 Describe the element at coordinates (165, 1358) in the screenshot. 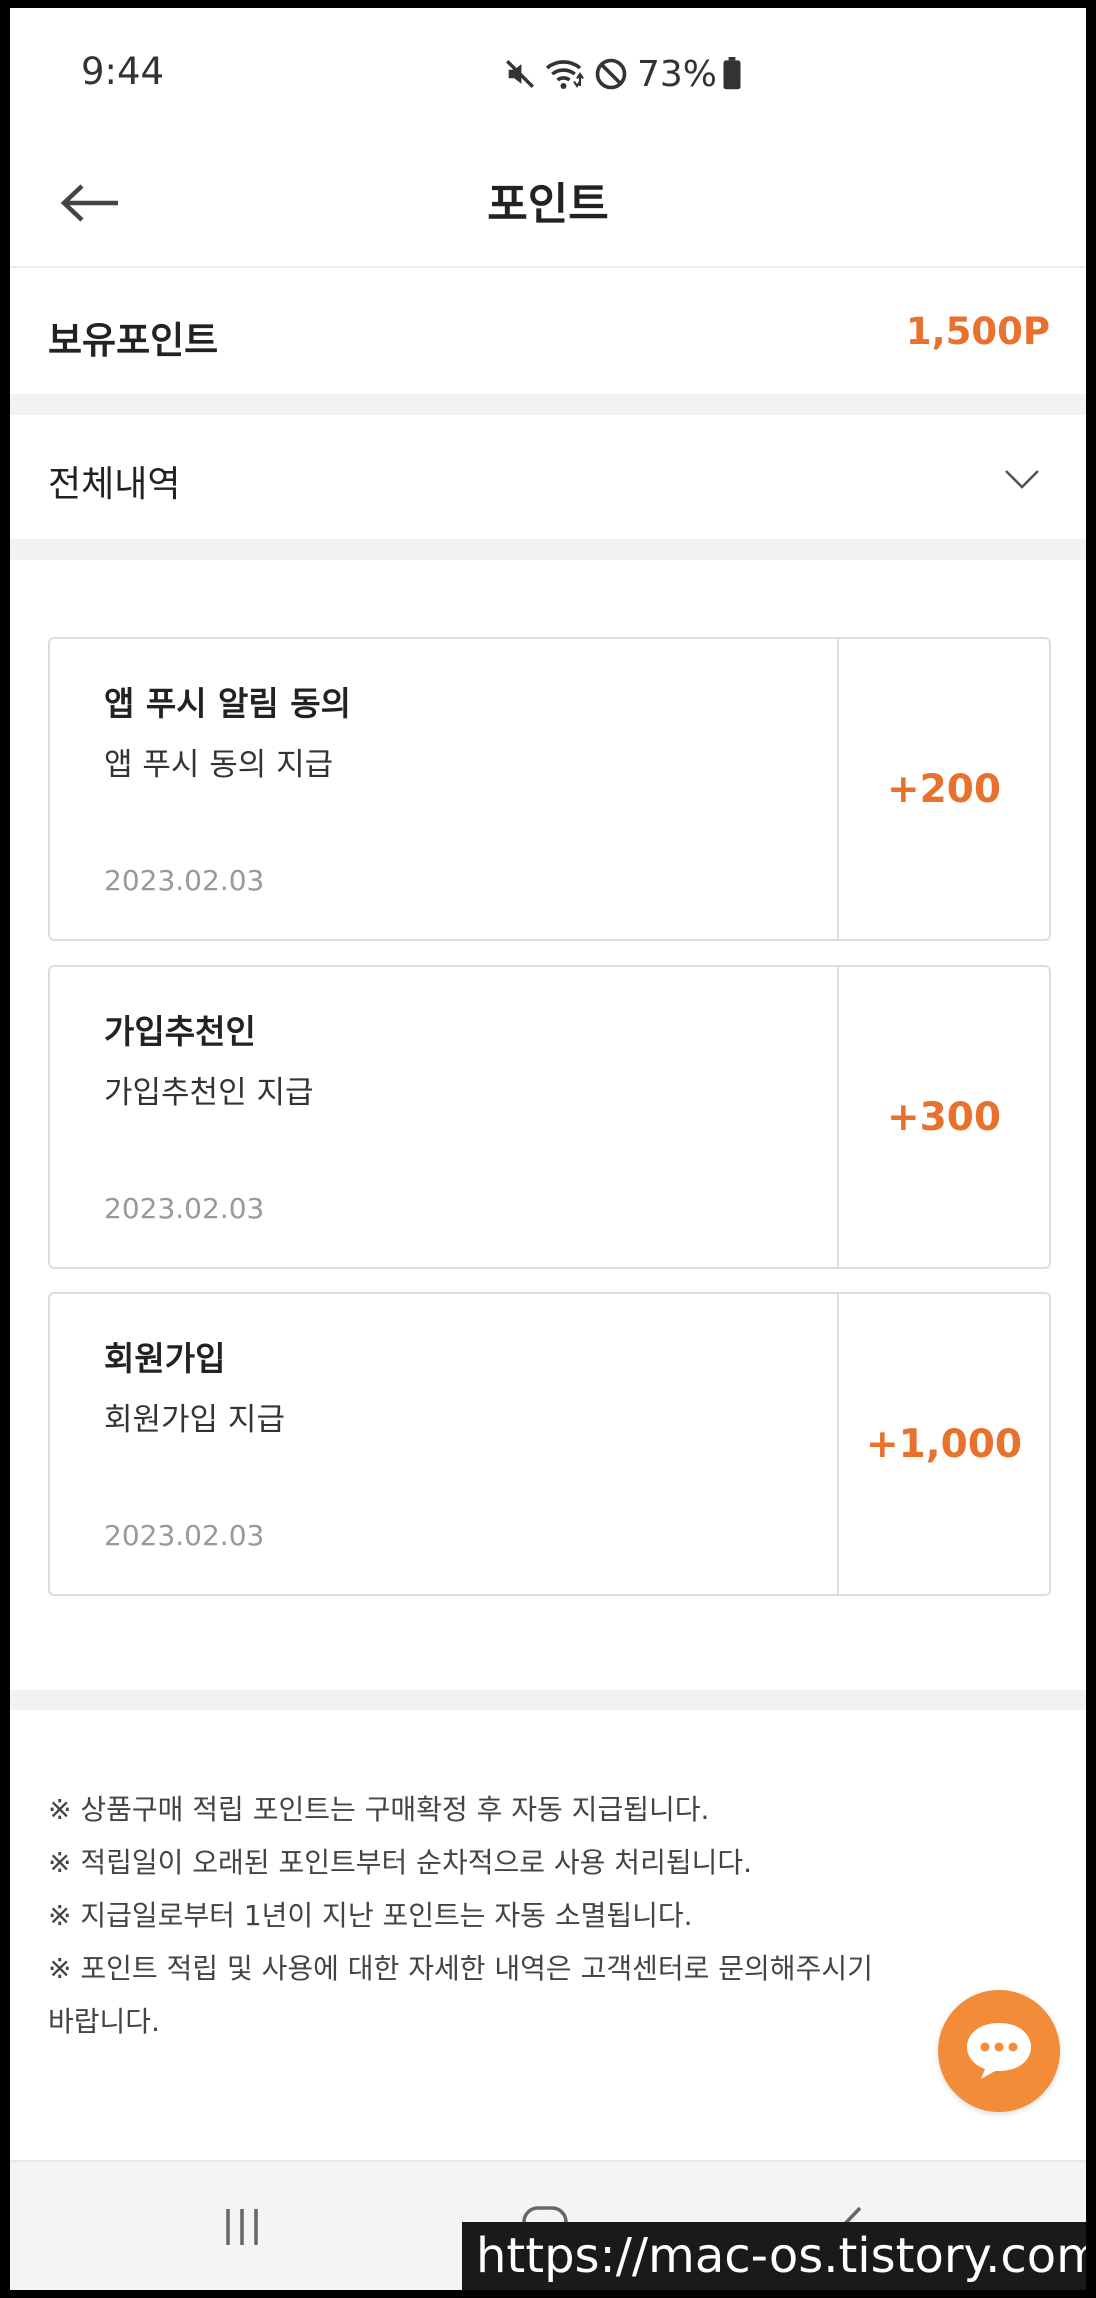

I see `history-item-title: 회원가입` at that location.